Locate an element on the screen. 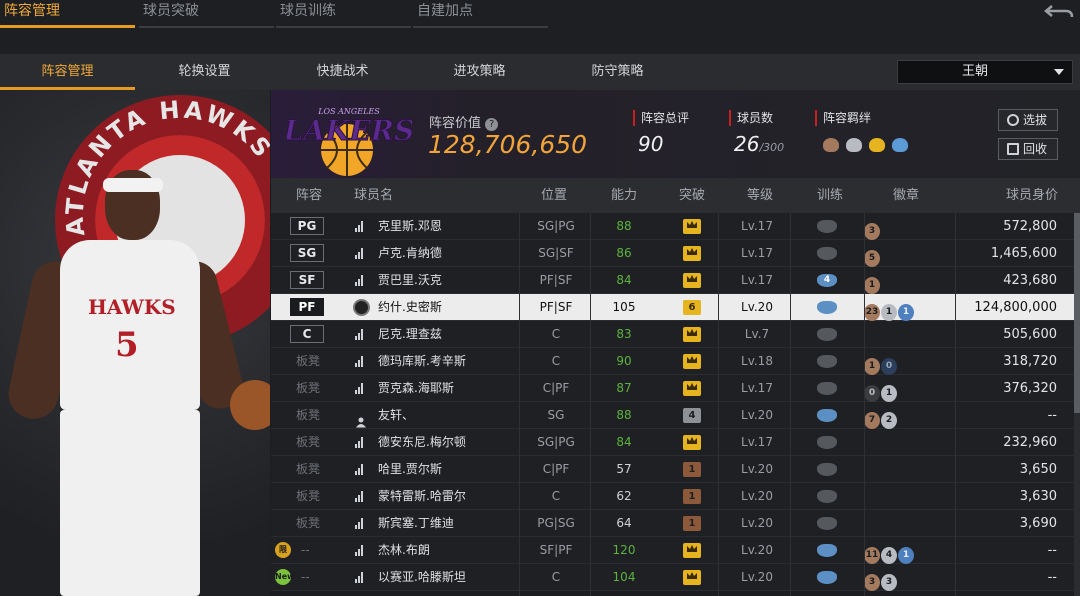  player-name: 贾克森.海耶斯 is located at coordinates (416, 388).